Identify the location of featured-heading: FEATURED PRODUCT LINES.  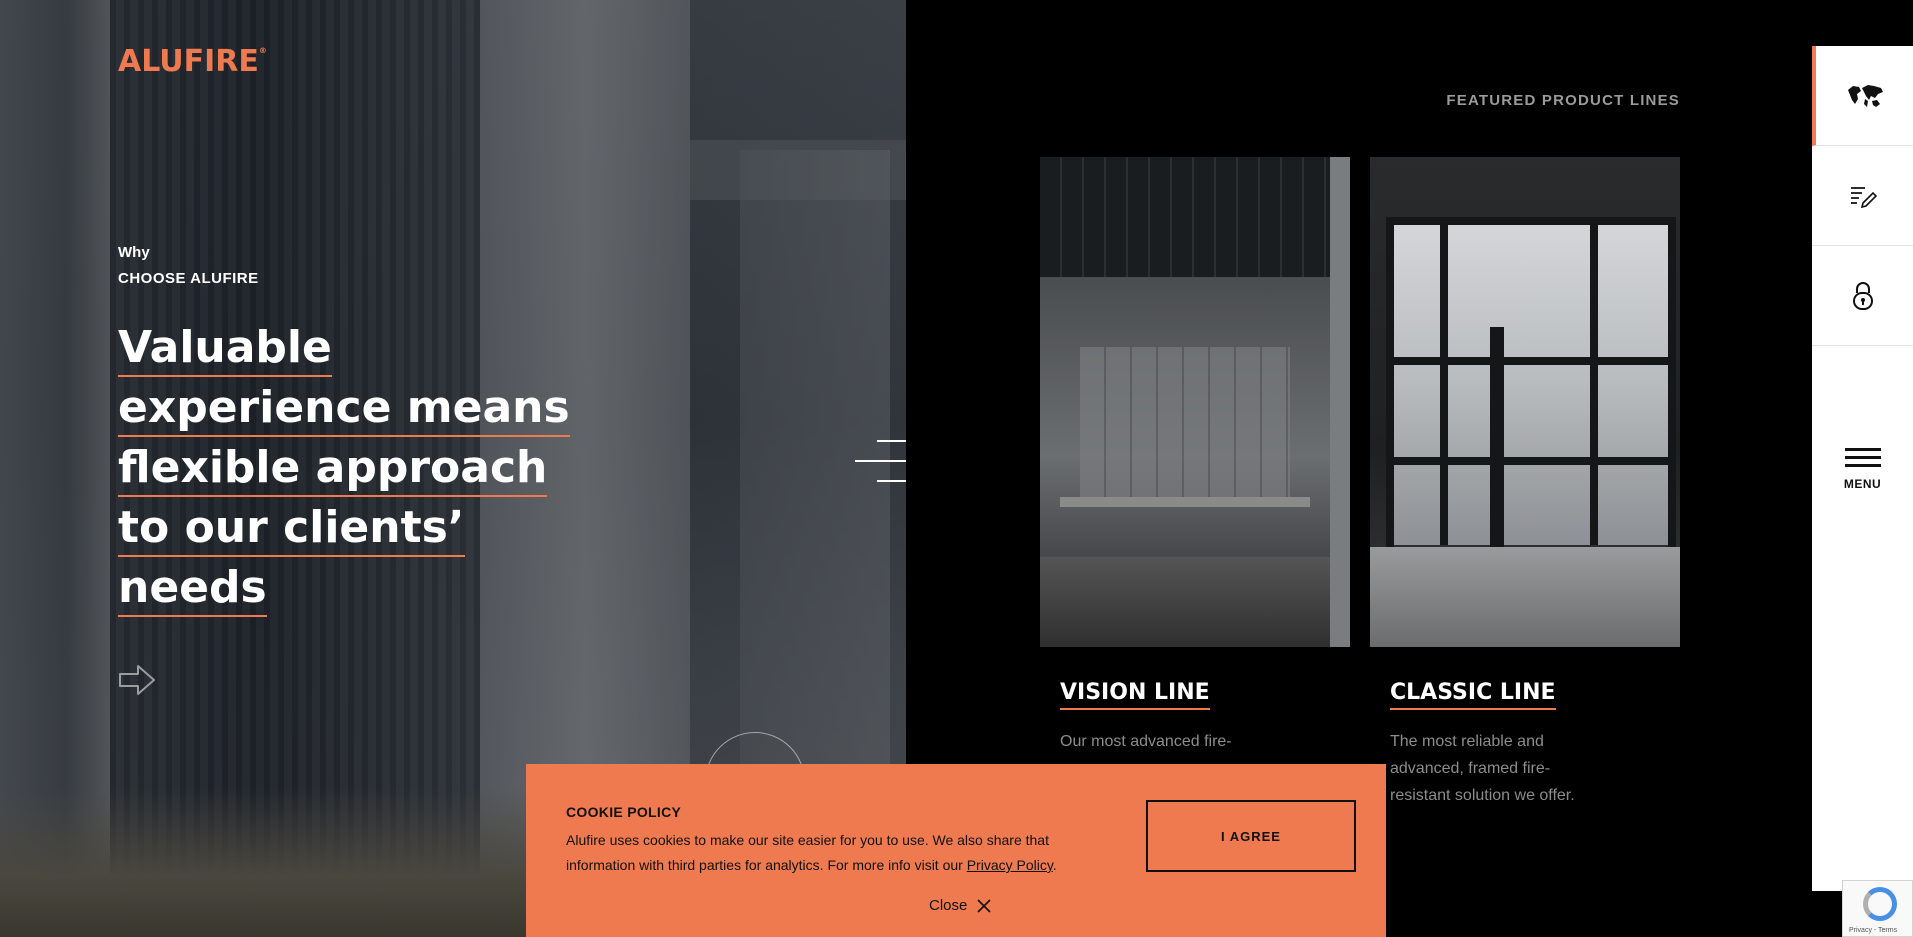
(1563, 100).